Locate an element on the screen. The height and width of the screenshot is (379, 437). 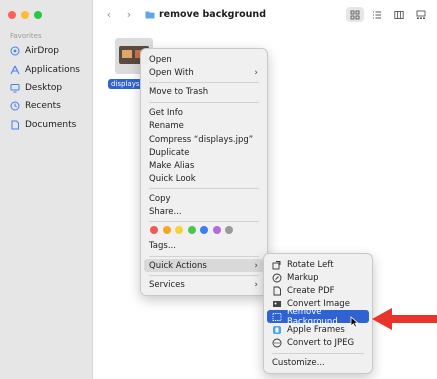
menu-item-rotate-left: Rotate Left is located at coordinates (318, 264).